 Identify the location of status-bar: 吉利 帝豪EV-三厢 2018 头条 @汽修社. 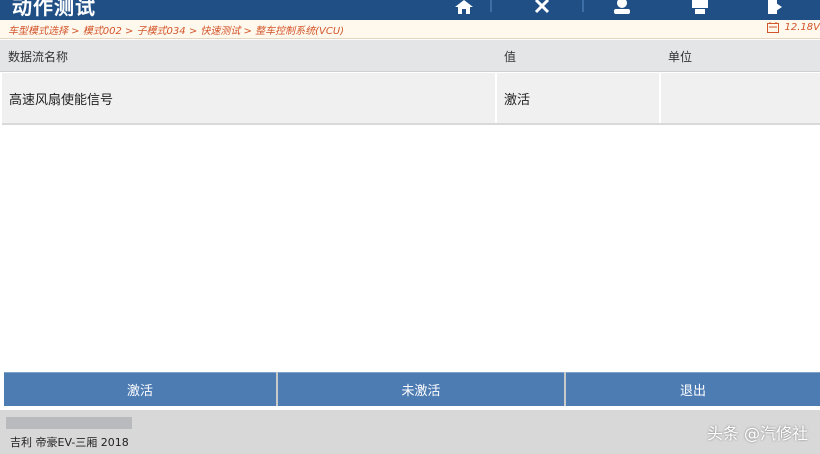
(410, 432).